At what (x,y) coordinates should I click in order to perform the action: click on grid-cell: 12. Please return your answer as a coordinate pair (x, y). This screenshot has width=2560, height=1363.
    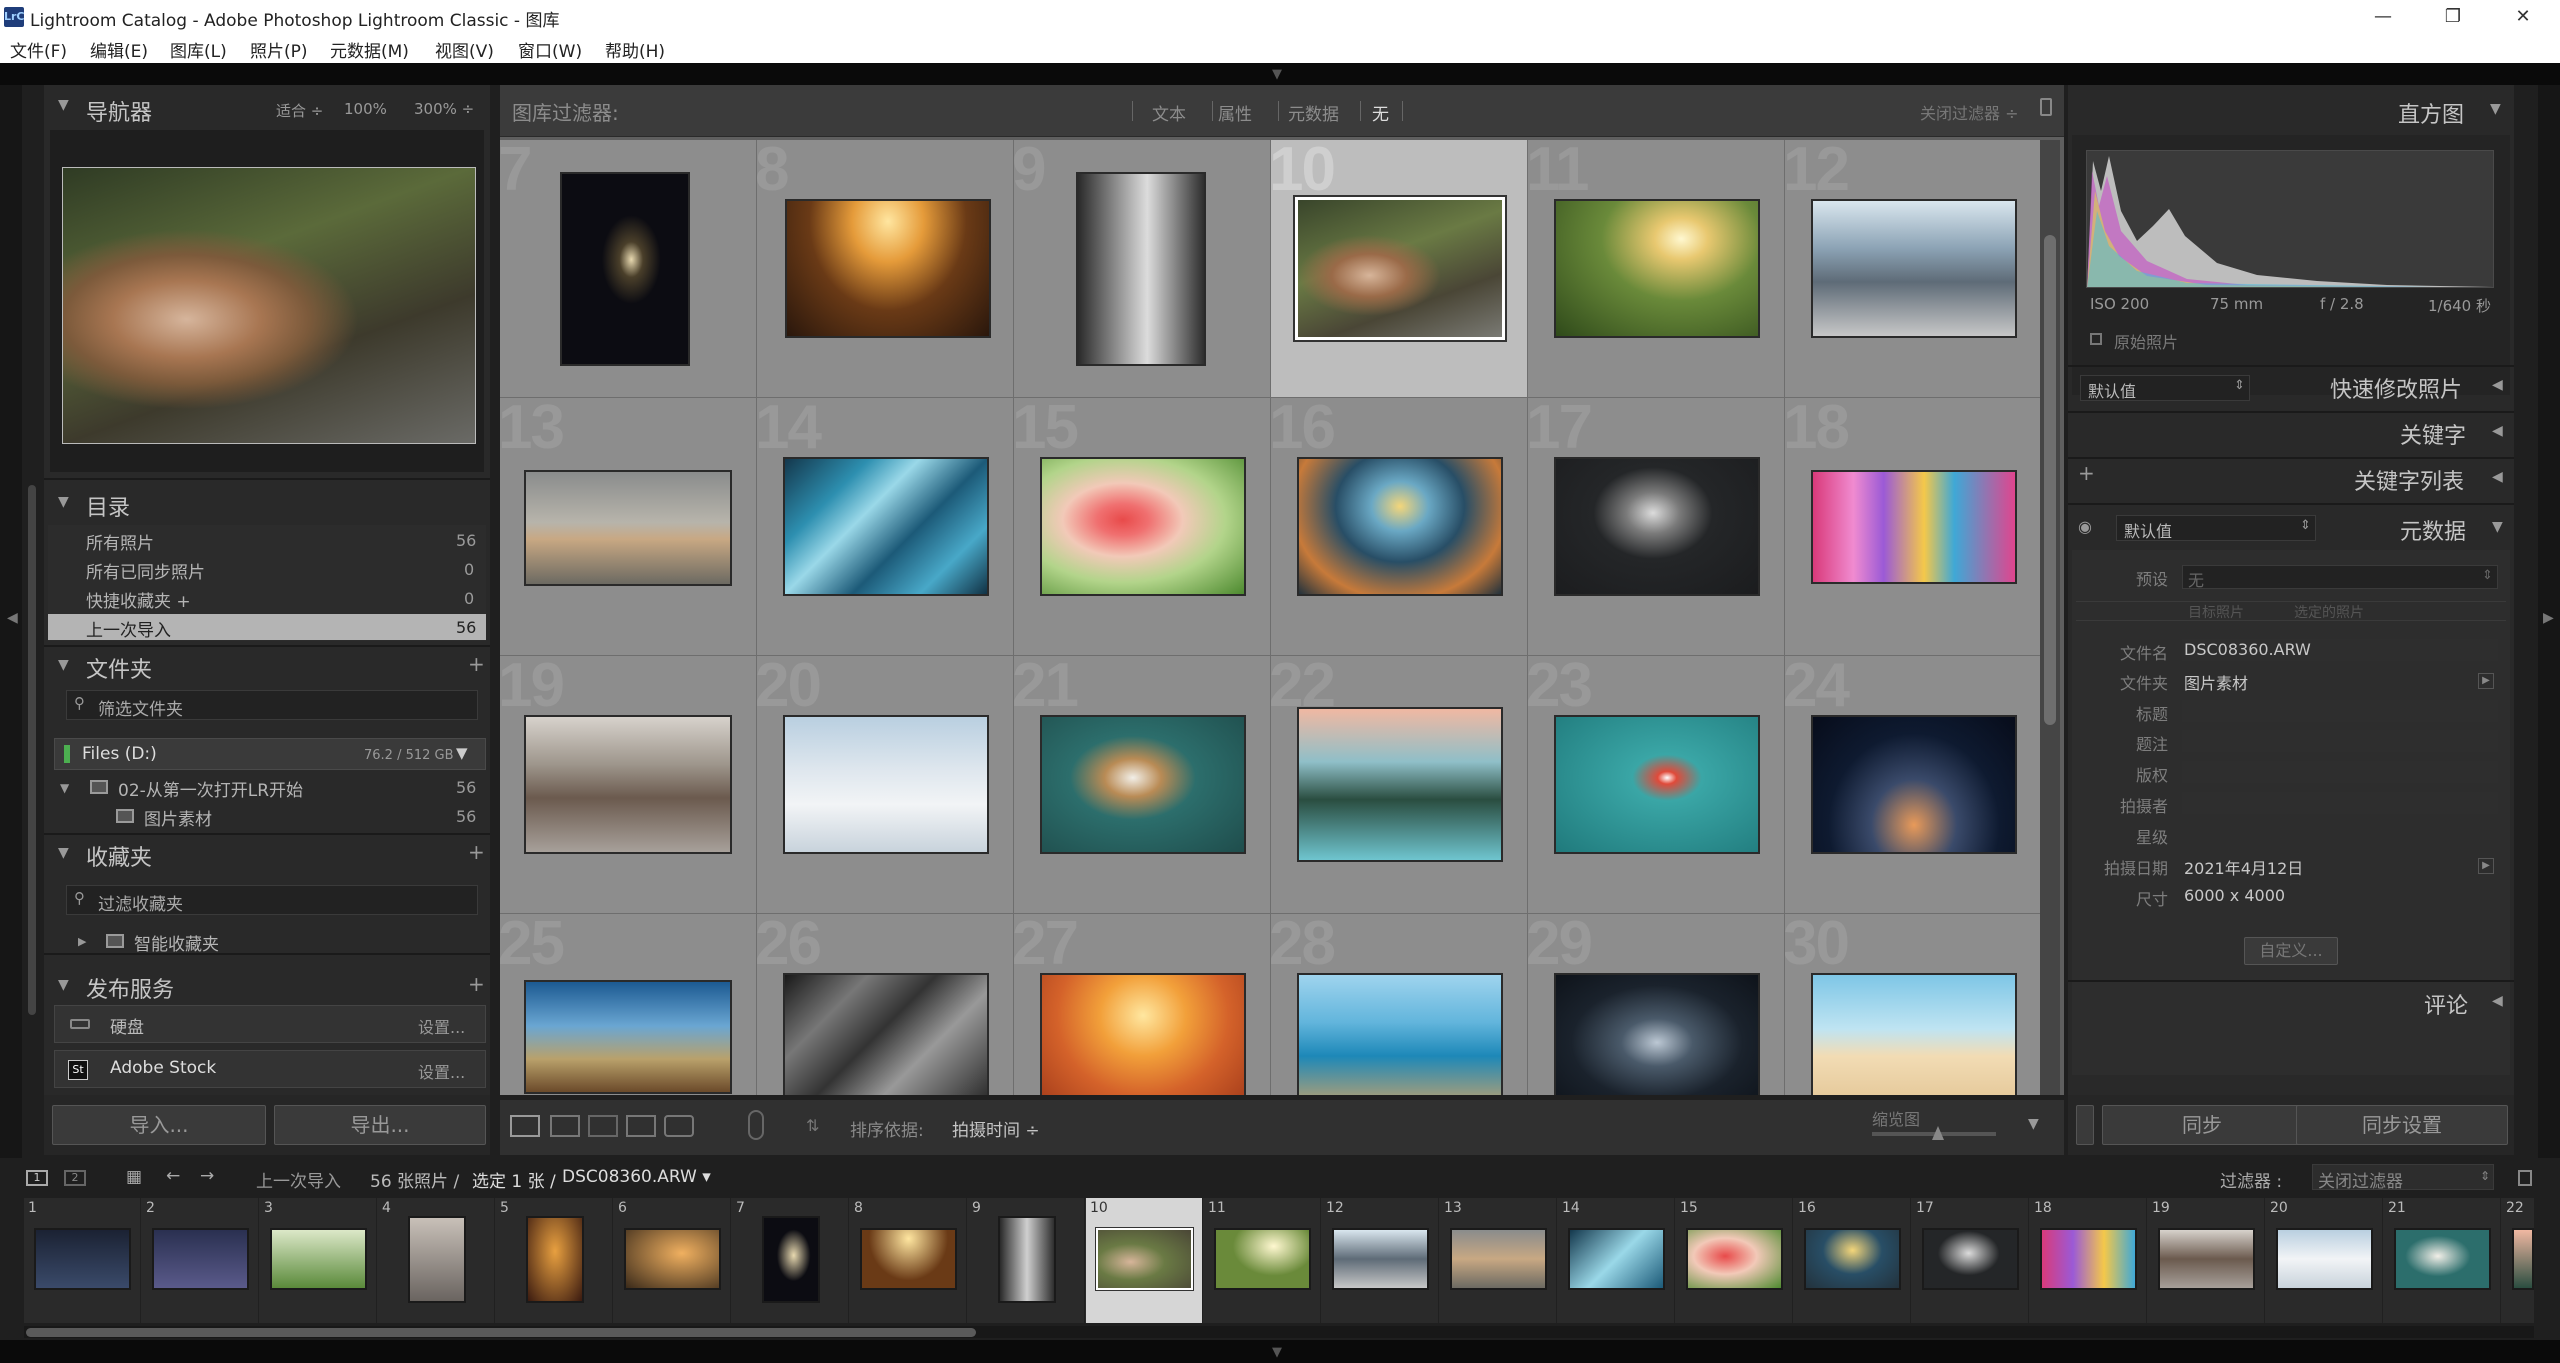
    Looking at the image, I should click on (1912, 269).